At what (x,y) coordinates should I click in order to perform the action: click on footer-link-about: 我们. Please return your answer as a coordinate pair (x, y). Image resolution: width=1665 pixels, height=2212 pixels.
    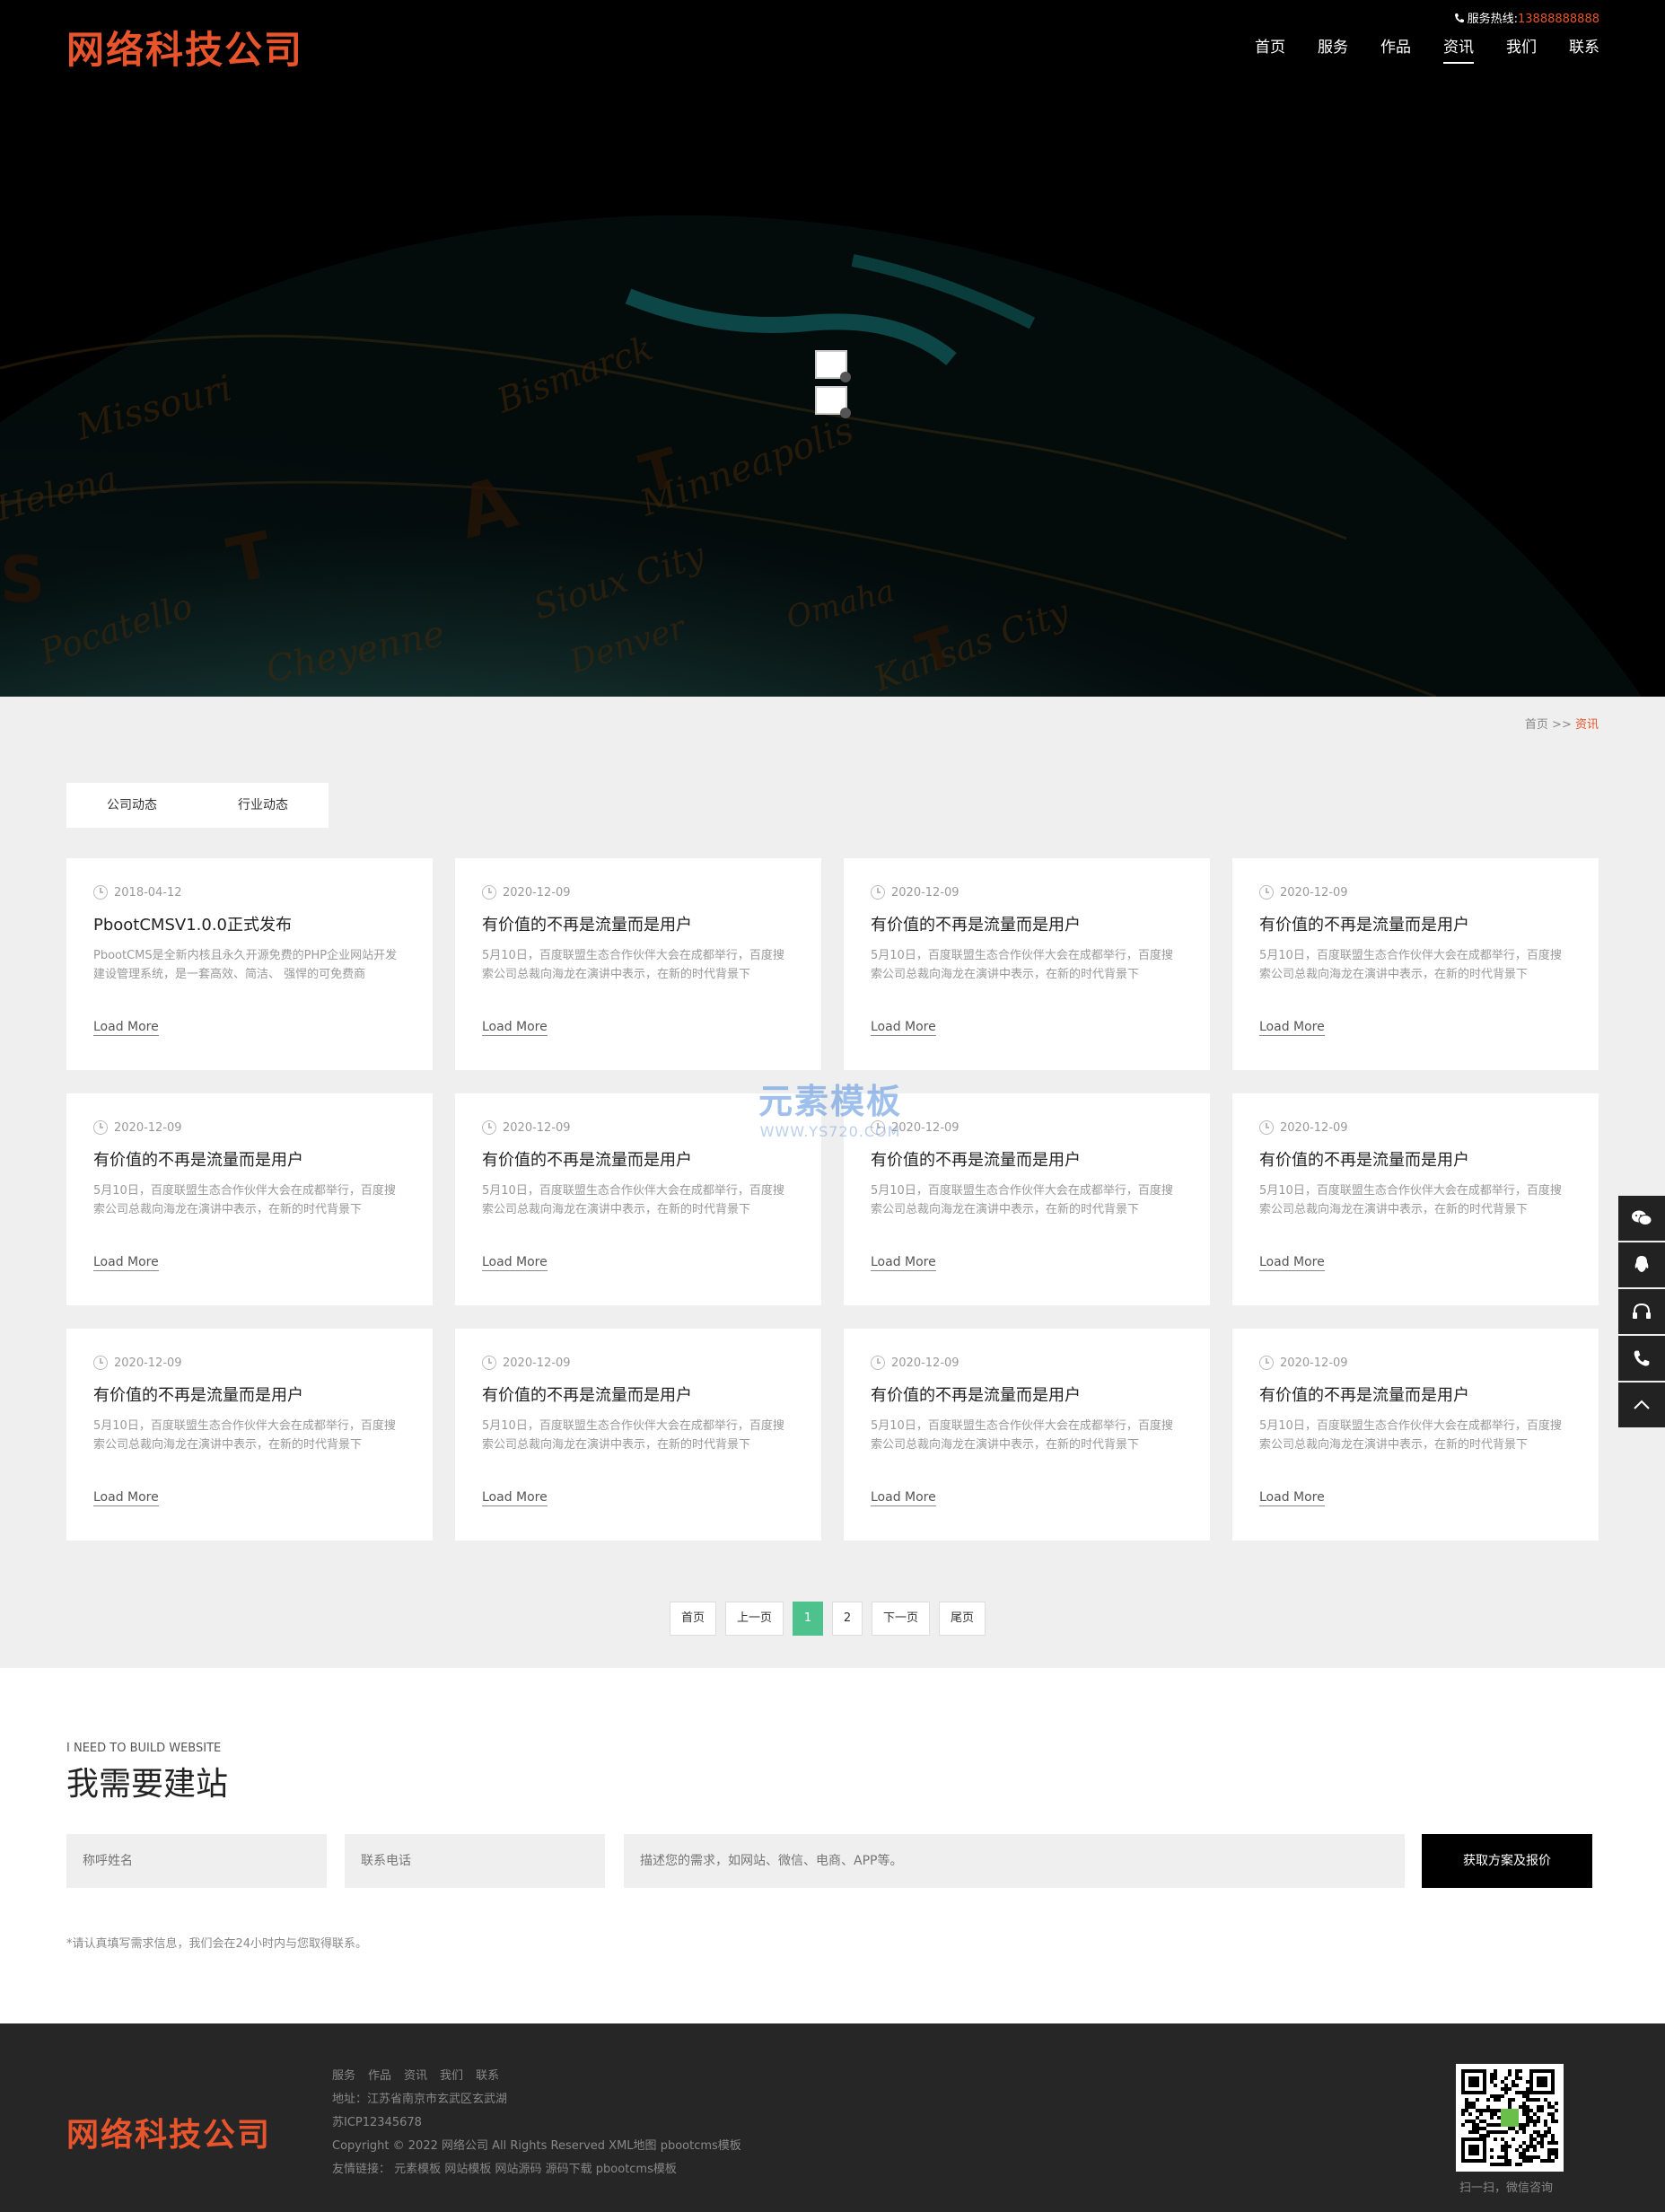
    Looking at the image, I should click on (452, 2076).